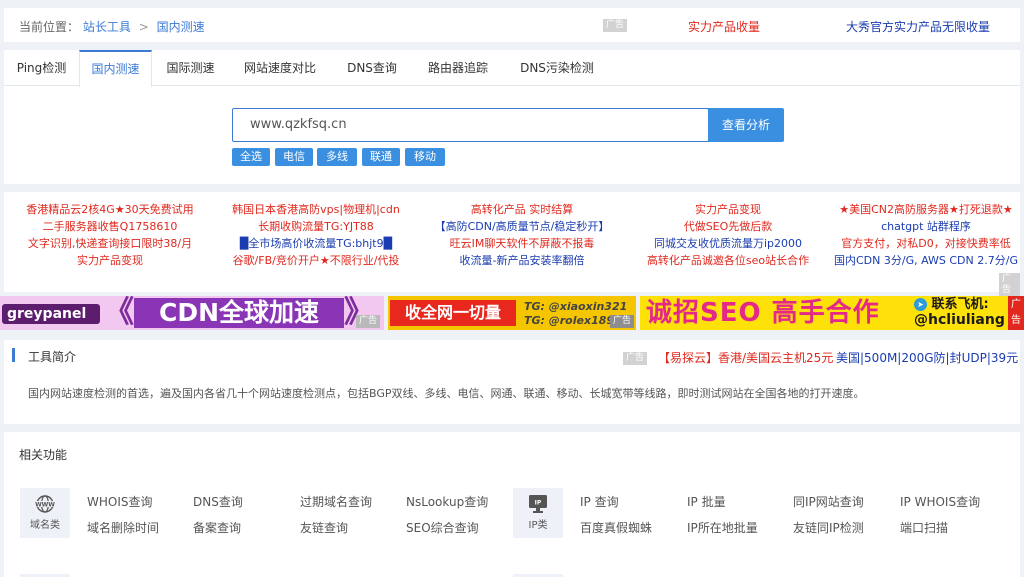 The width and height of the screenshot is (1024, 577). Describe the element at coordinates (49, 27) in the screenshot. I see `breadcrumb-label: 当前位置：` at that location.